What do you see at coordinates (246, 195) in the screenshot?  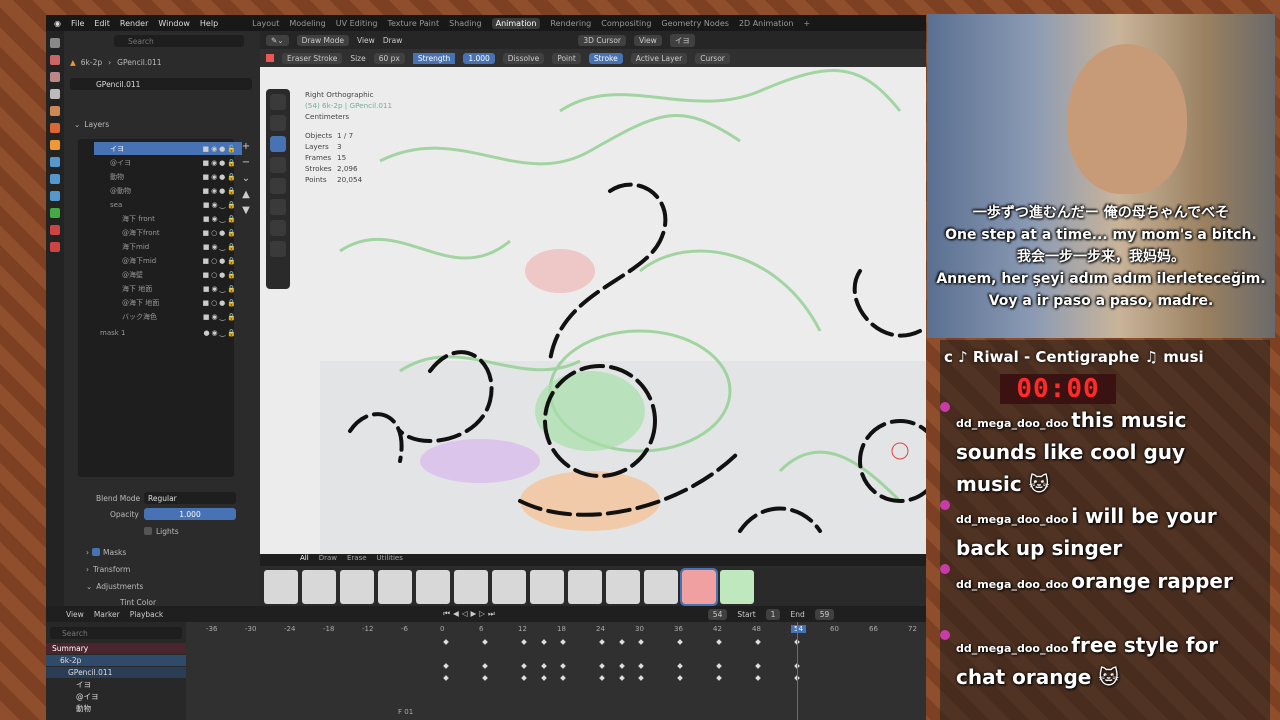 I see `move-layer-up-icon: ▲` at bounding box center [246, 195].